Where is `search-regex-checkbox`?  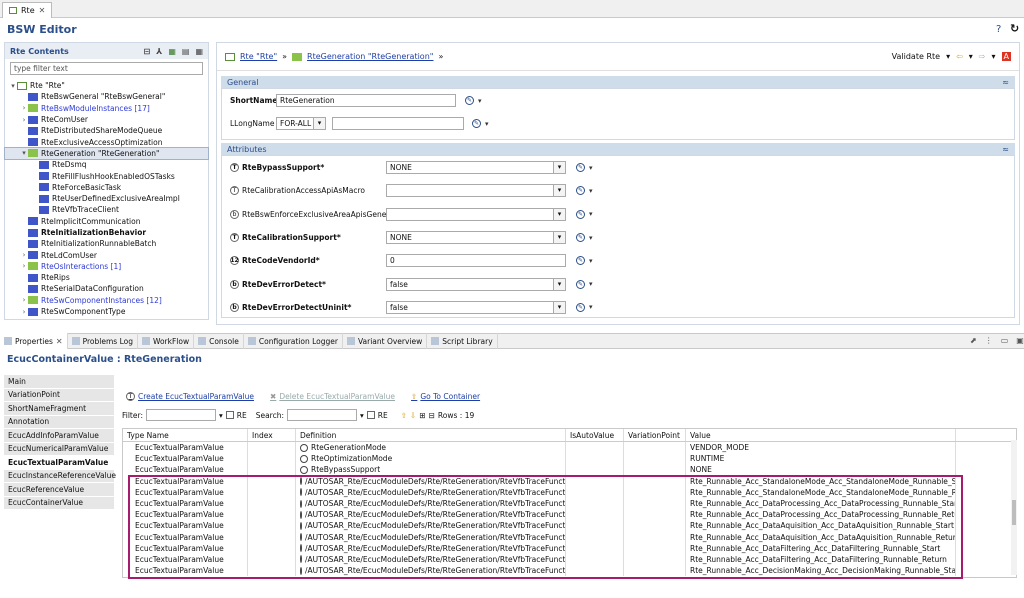 search-regex-checkbox is located at coordinates (370, 415).